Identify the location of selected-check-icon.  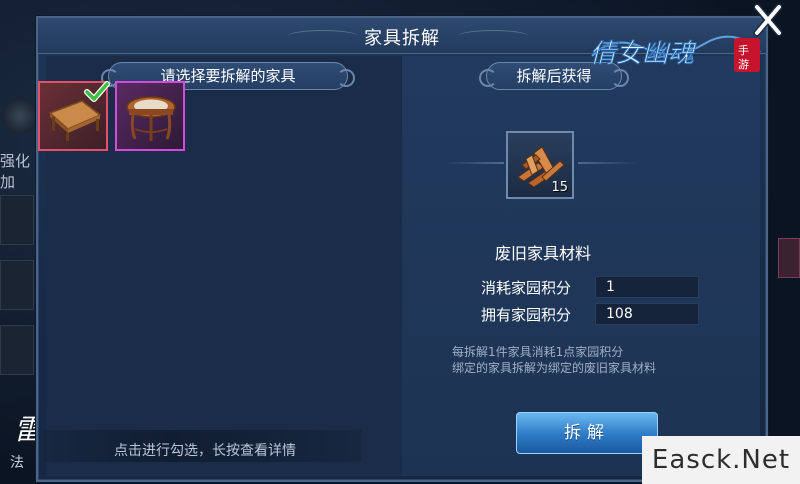
(97, 91).